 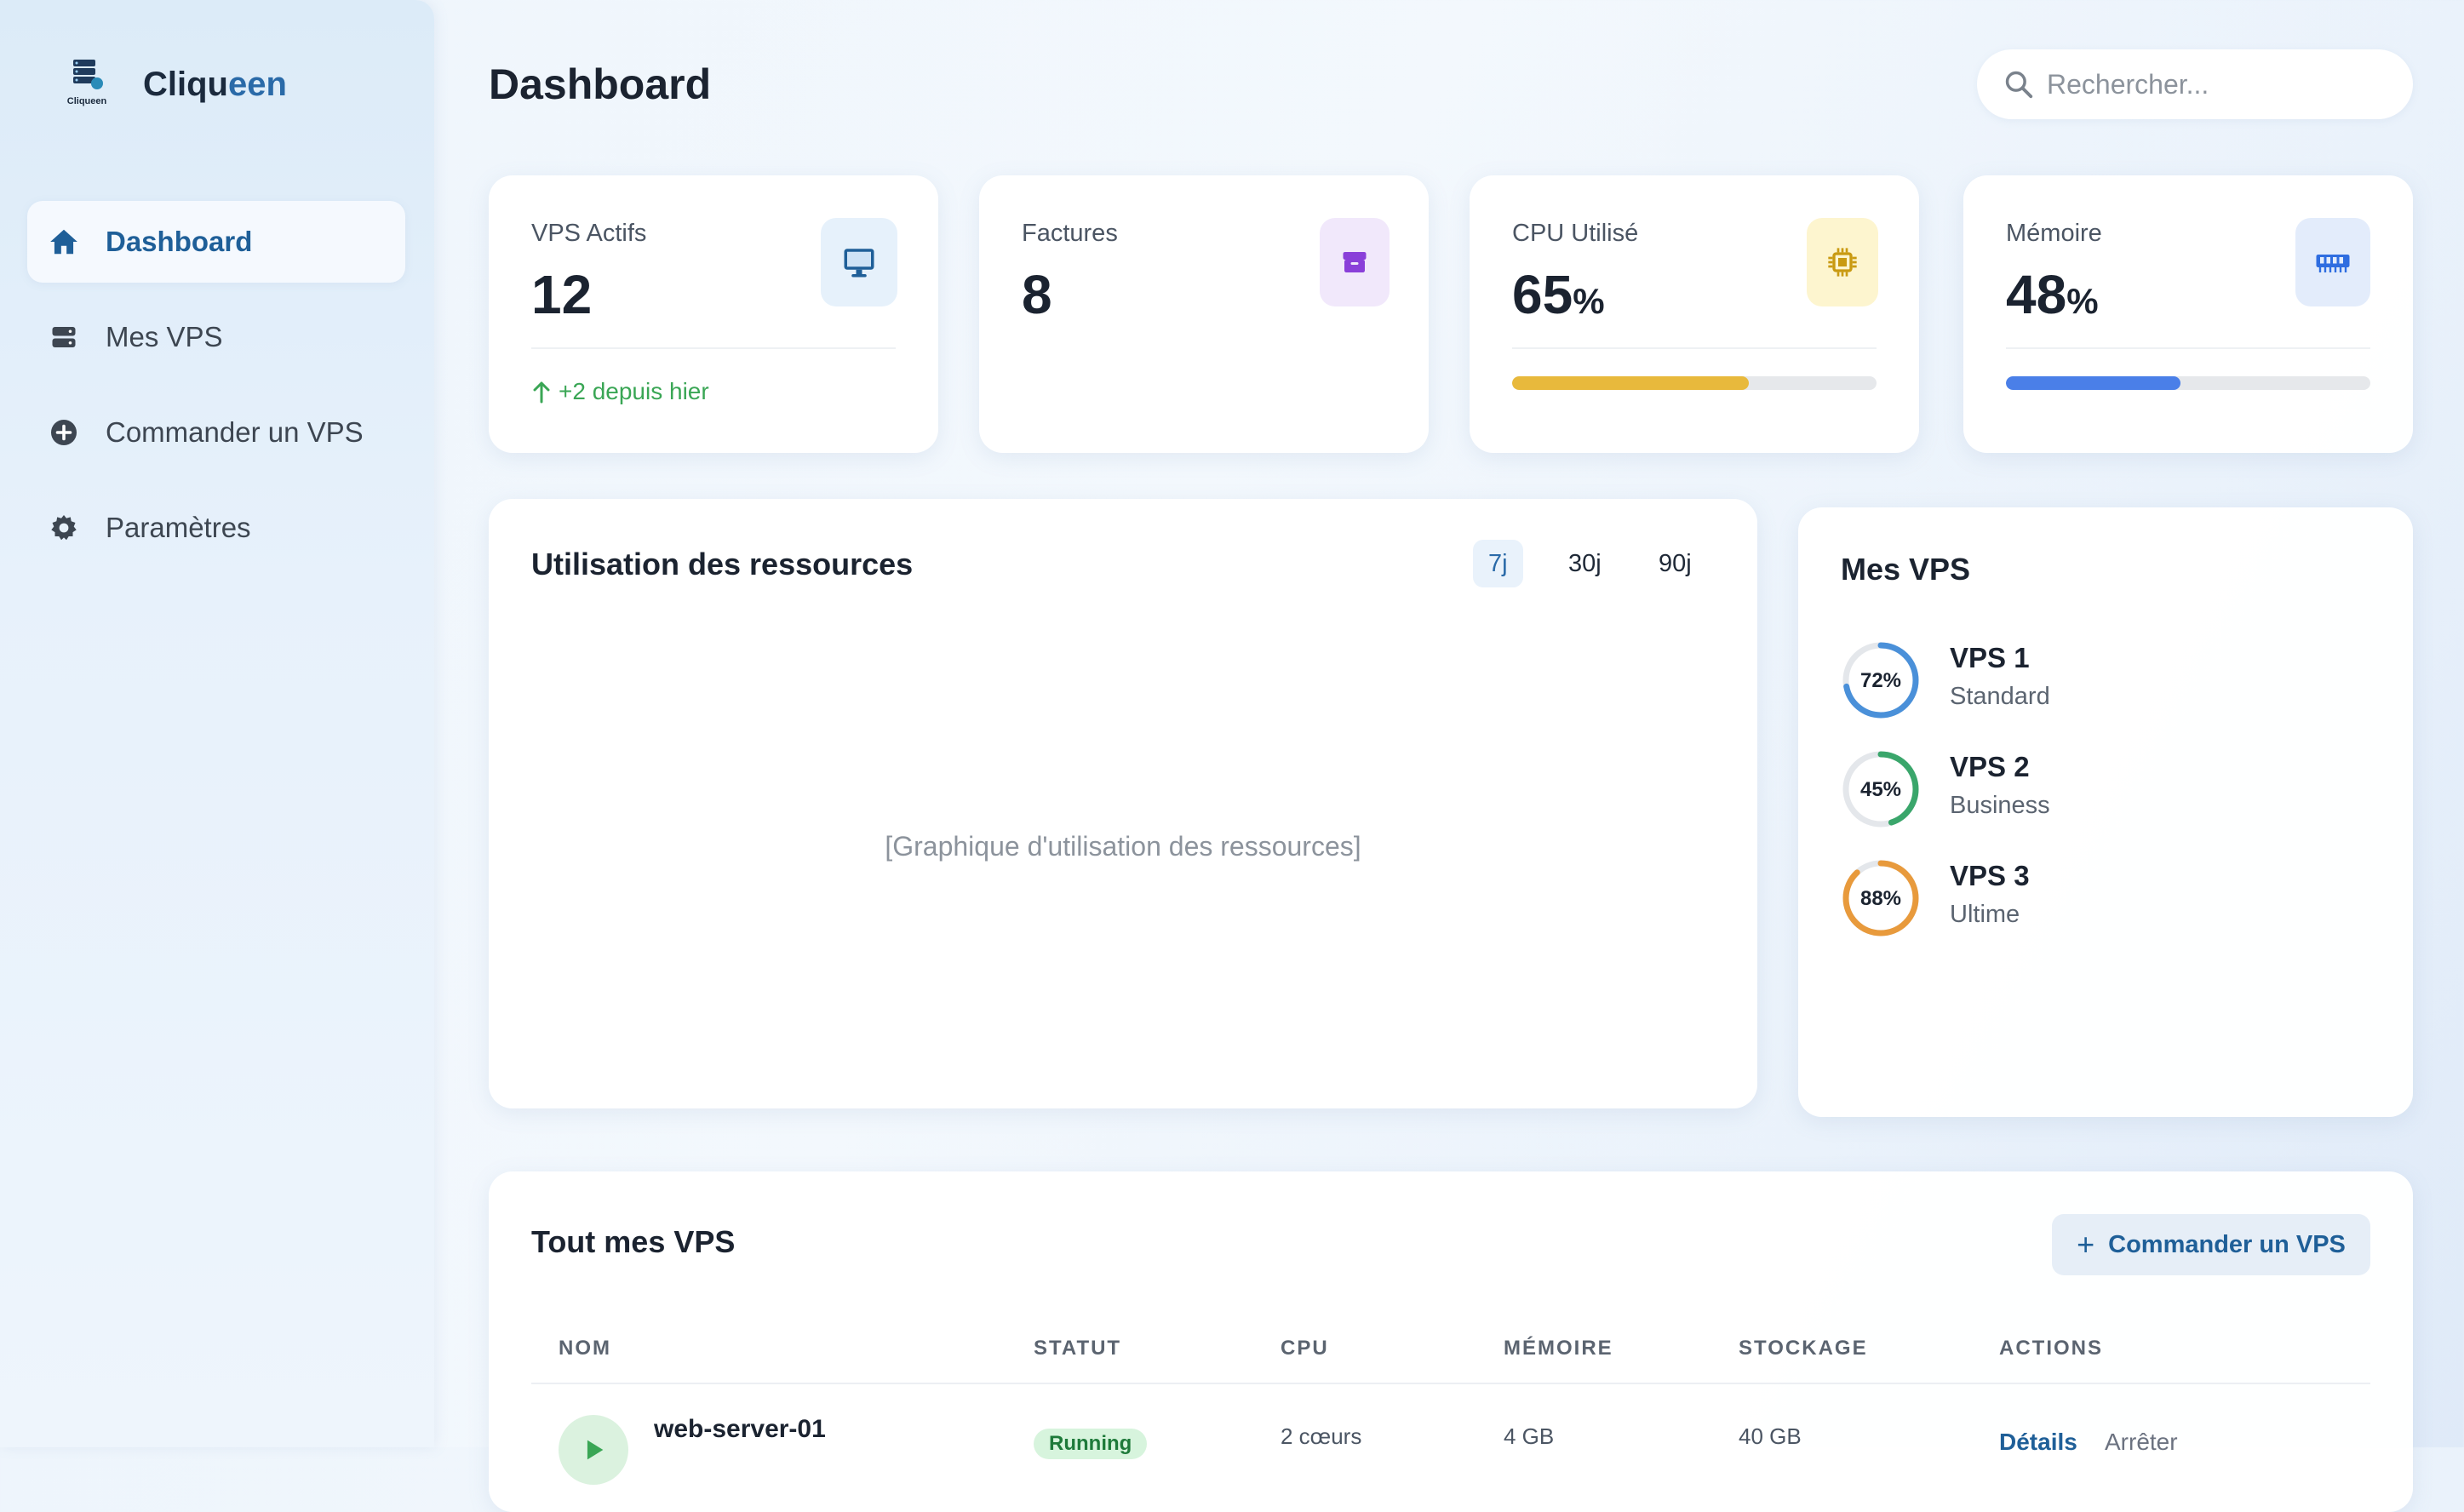 What do you see at coordinates (714, 314) in the screenshot?
I see `stat-card-vps-actifs: VPS Actifs 12 +2 depuis hier` at bounding box center [714, 314].